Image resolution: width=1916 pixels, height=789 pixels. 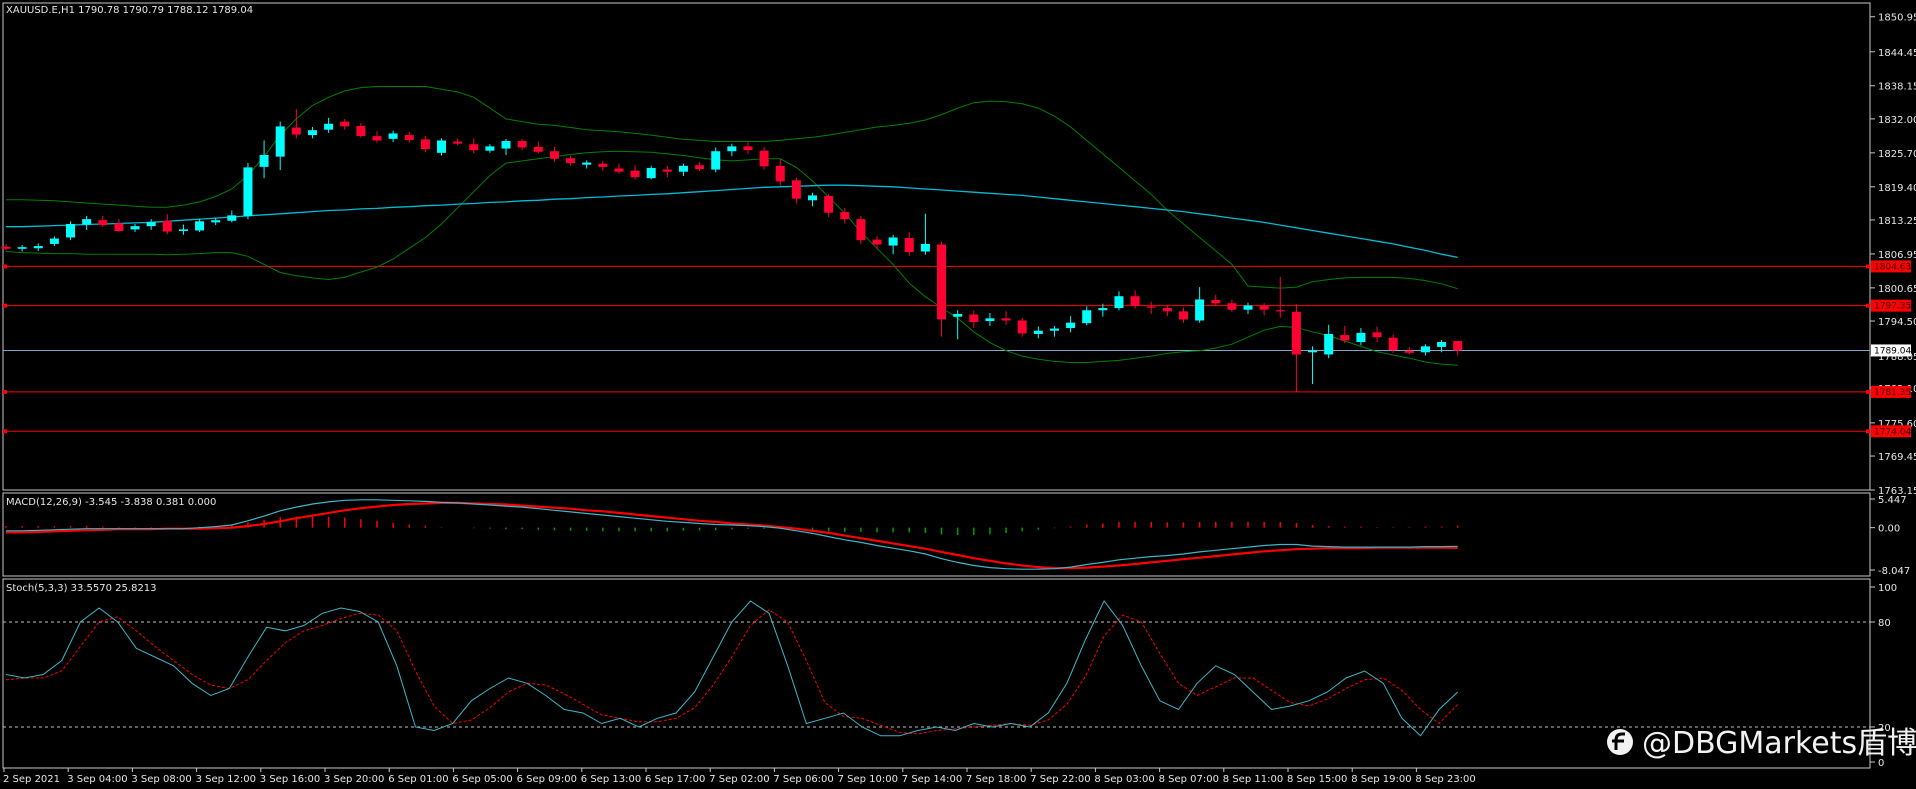 What do you see at coordinates (1897, 322) in the screenshot?
I see `price-tick-label: 1794.50` at bounding box center [1897, 322].